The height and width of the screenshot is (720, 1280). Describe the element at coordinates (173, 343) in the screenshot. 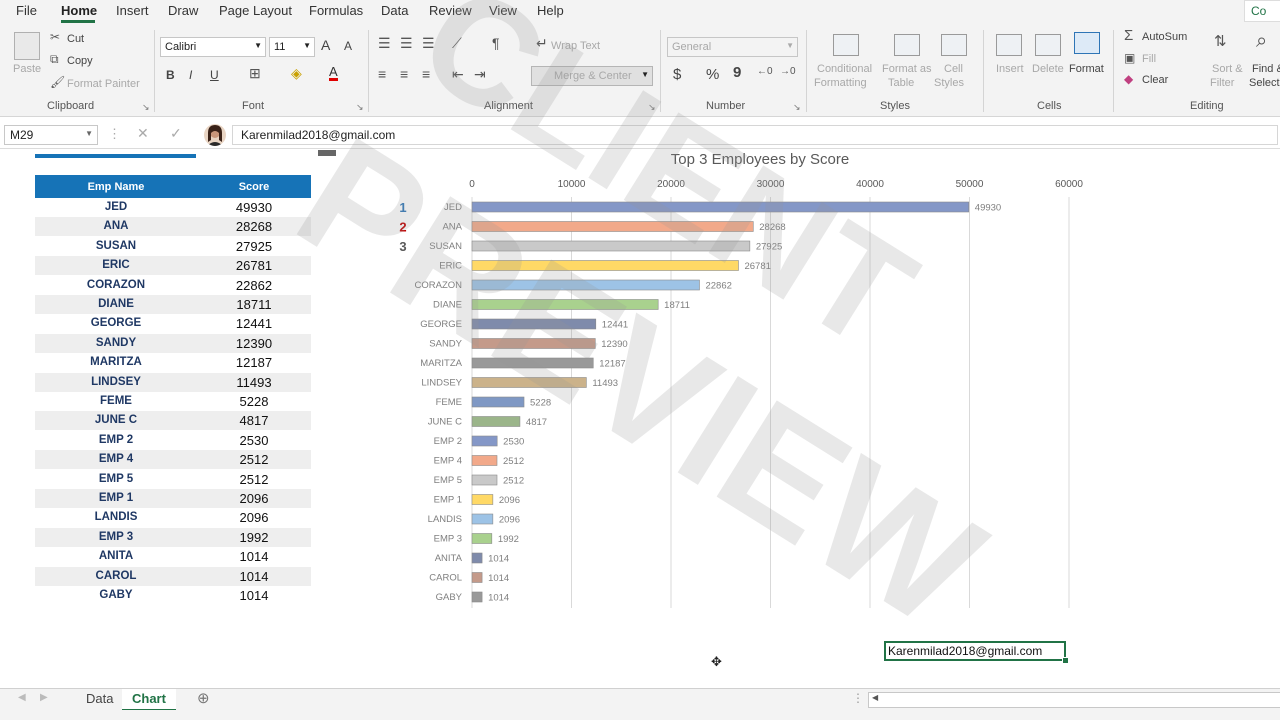

I see `table-row: SANDY 12390` at that location.